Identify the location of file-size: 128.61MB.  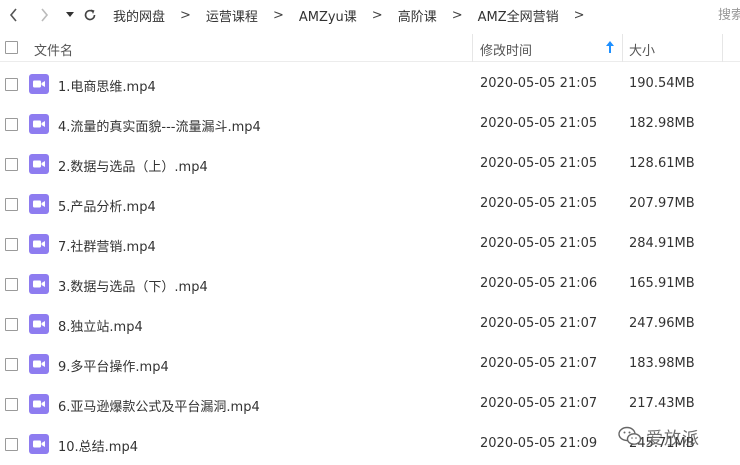
(662, 163).